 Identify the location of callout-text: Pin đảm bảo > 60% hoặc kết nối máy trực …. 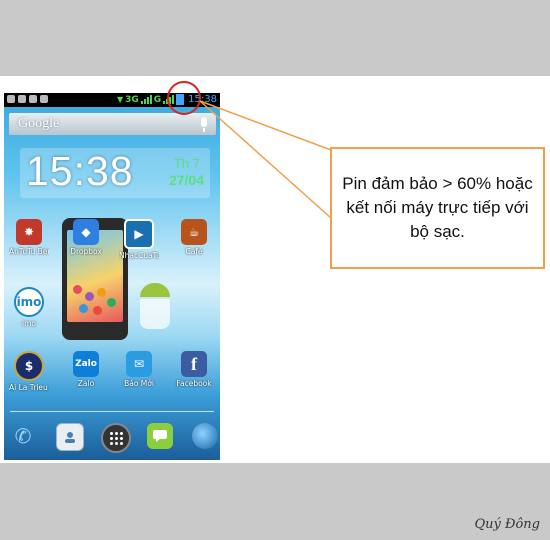
(437, 207).